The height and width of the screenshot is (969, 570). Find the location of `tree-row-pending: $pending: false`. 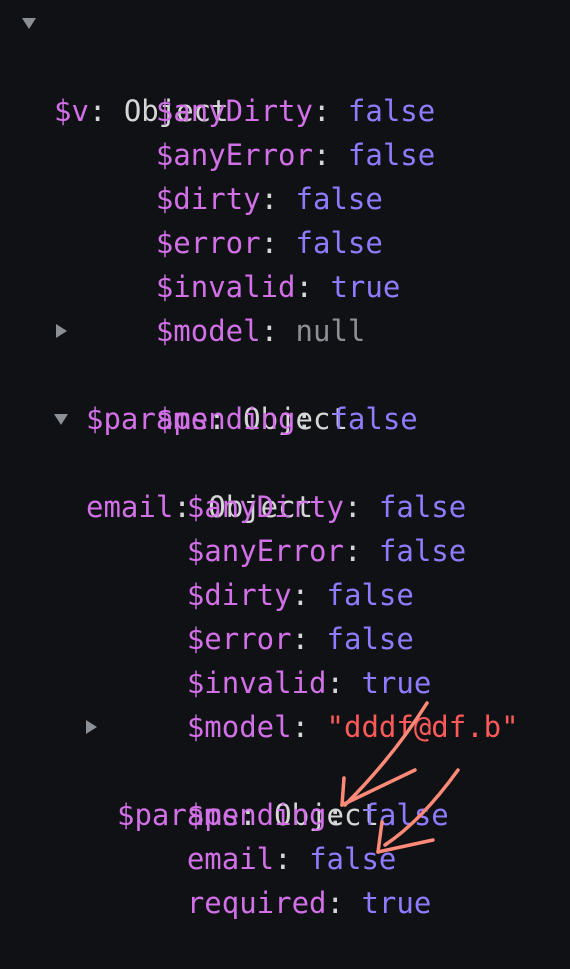

tree-row-pending: $pending: false is located at coordinates (286, 419).